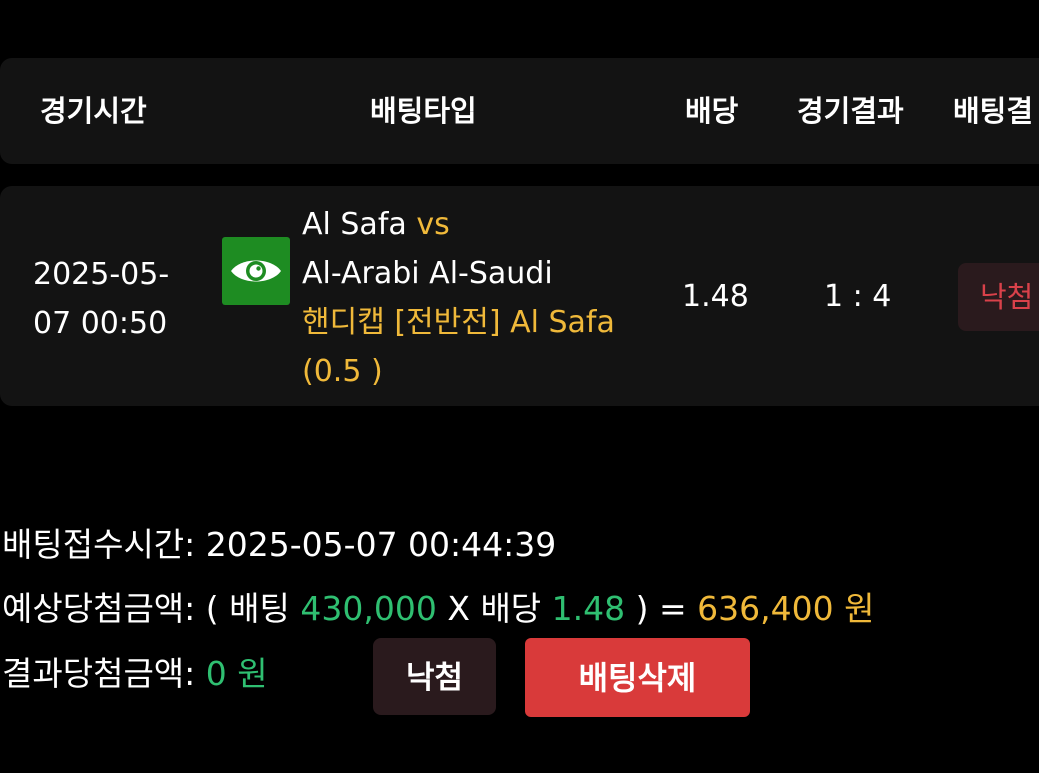 The width and height of the screenshot is (1039, 773). Describe the element at coordinates (850, 111) in the screenshot. I see `header-game-result: 경기결과` at that location.